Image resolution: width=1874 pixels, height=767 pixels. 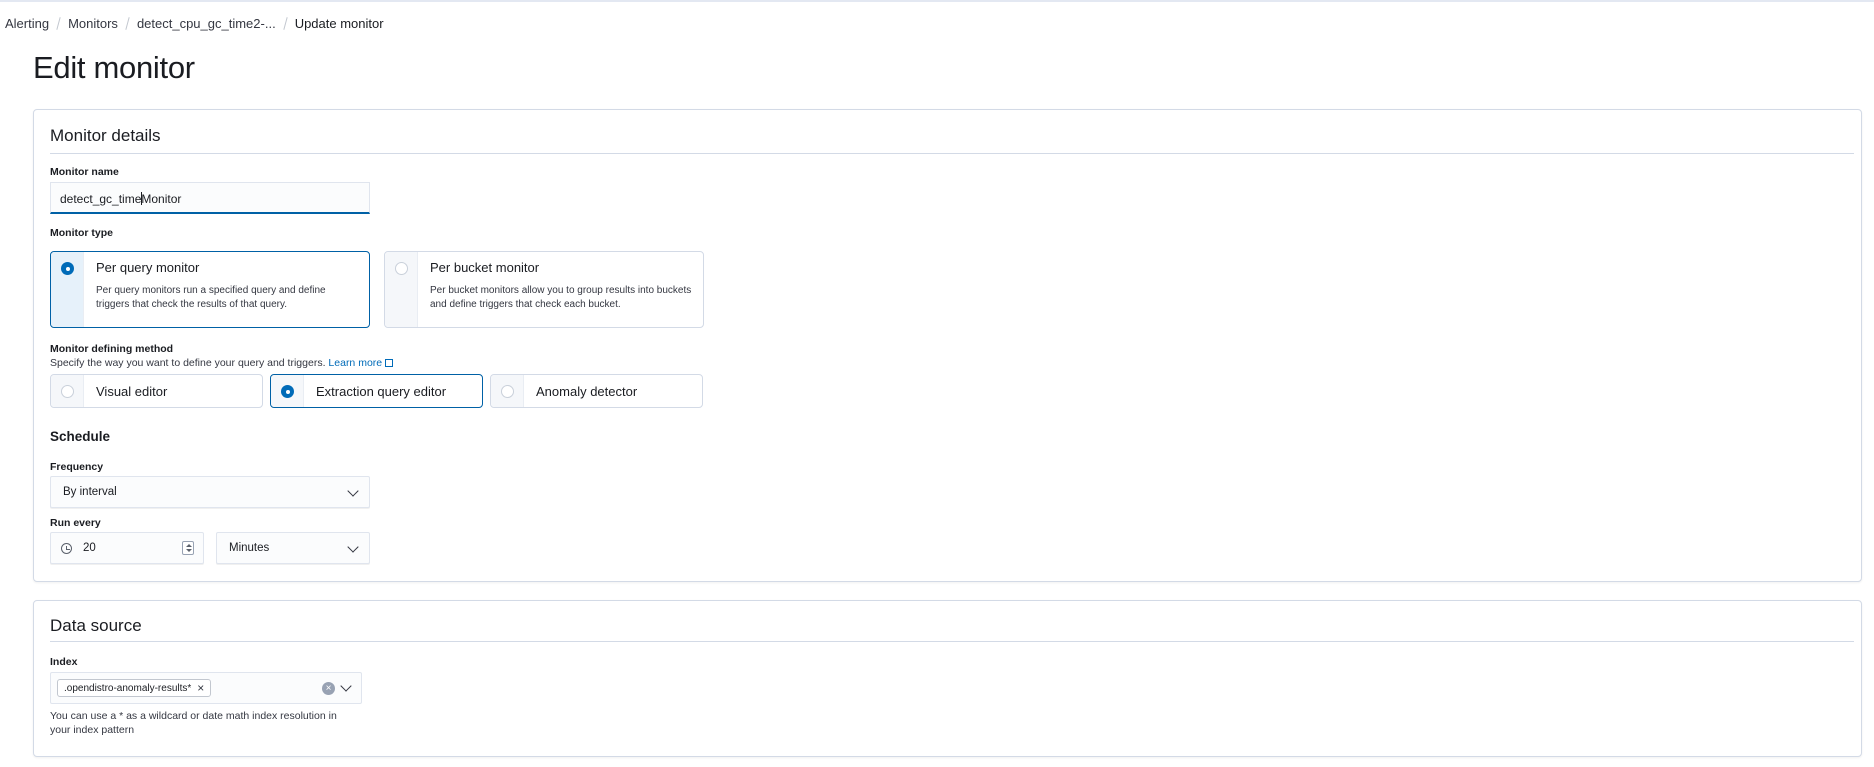 I want to click on option-label: Extraction query editor, so click(x=381, y=391).